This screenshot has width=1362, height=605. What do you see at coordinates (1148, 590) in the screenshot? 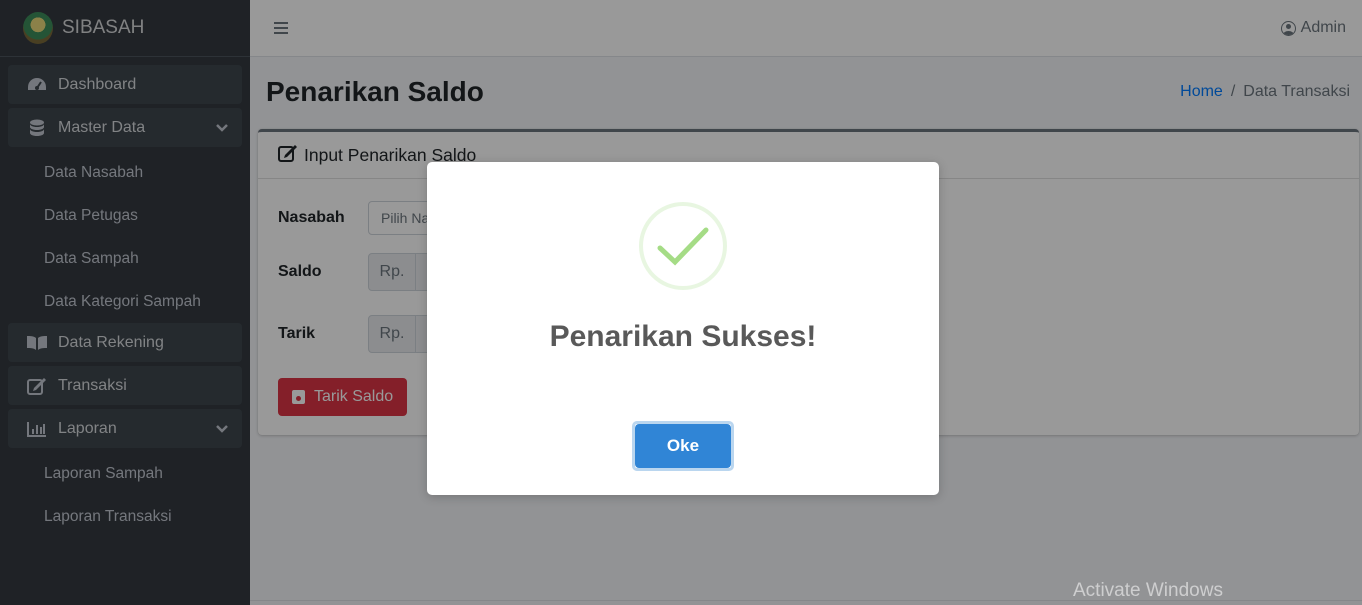
I see `activate-windows-watermark: Activate Windows` at bounding box center [1148, 590].